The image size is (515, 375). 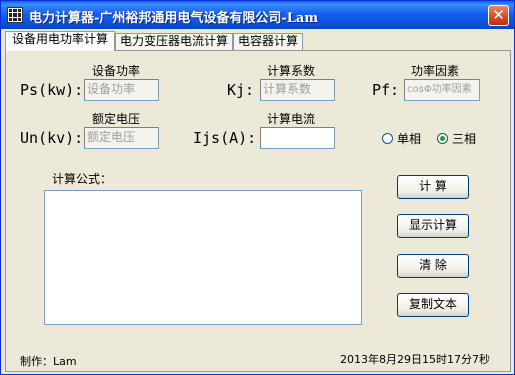 I want to click on tab-capacitor: 电容器计算, so click(x=268, y=41).